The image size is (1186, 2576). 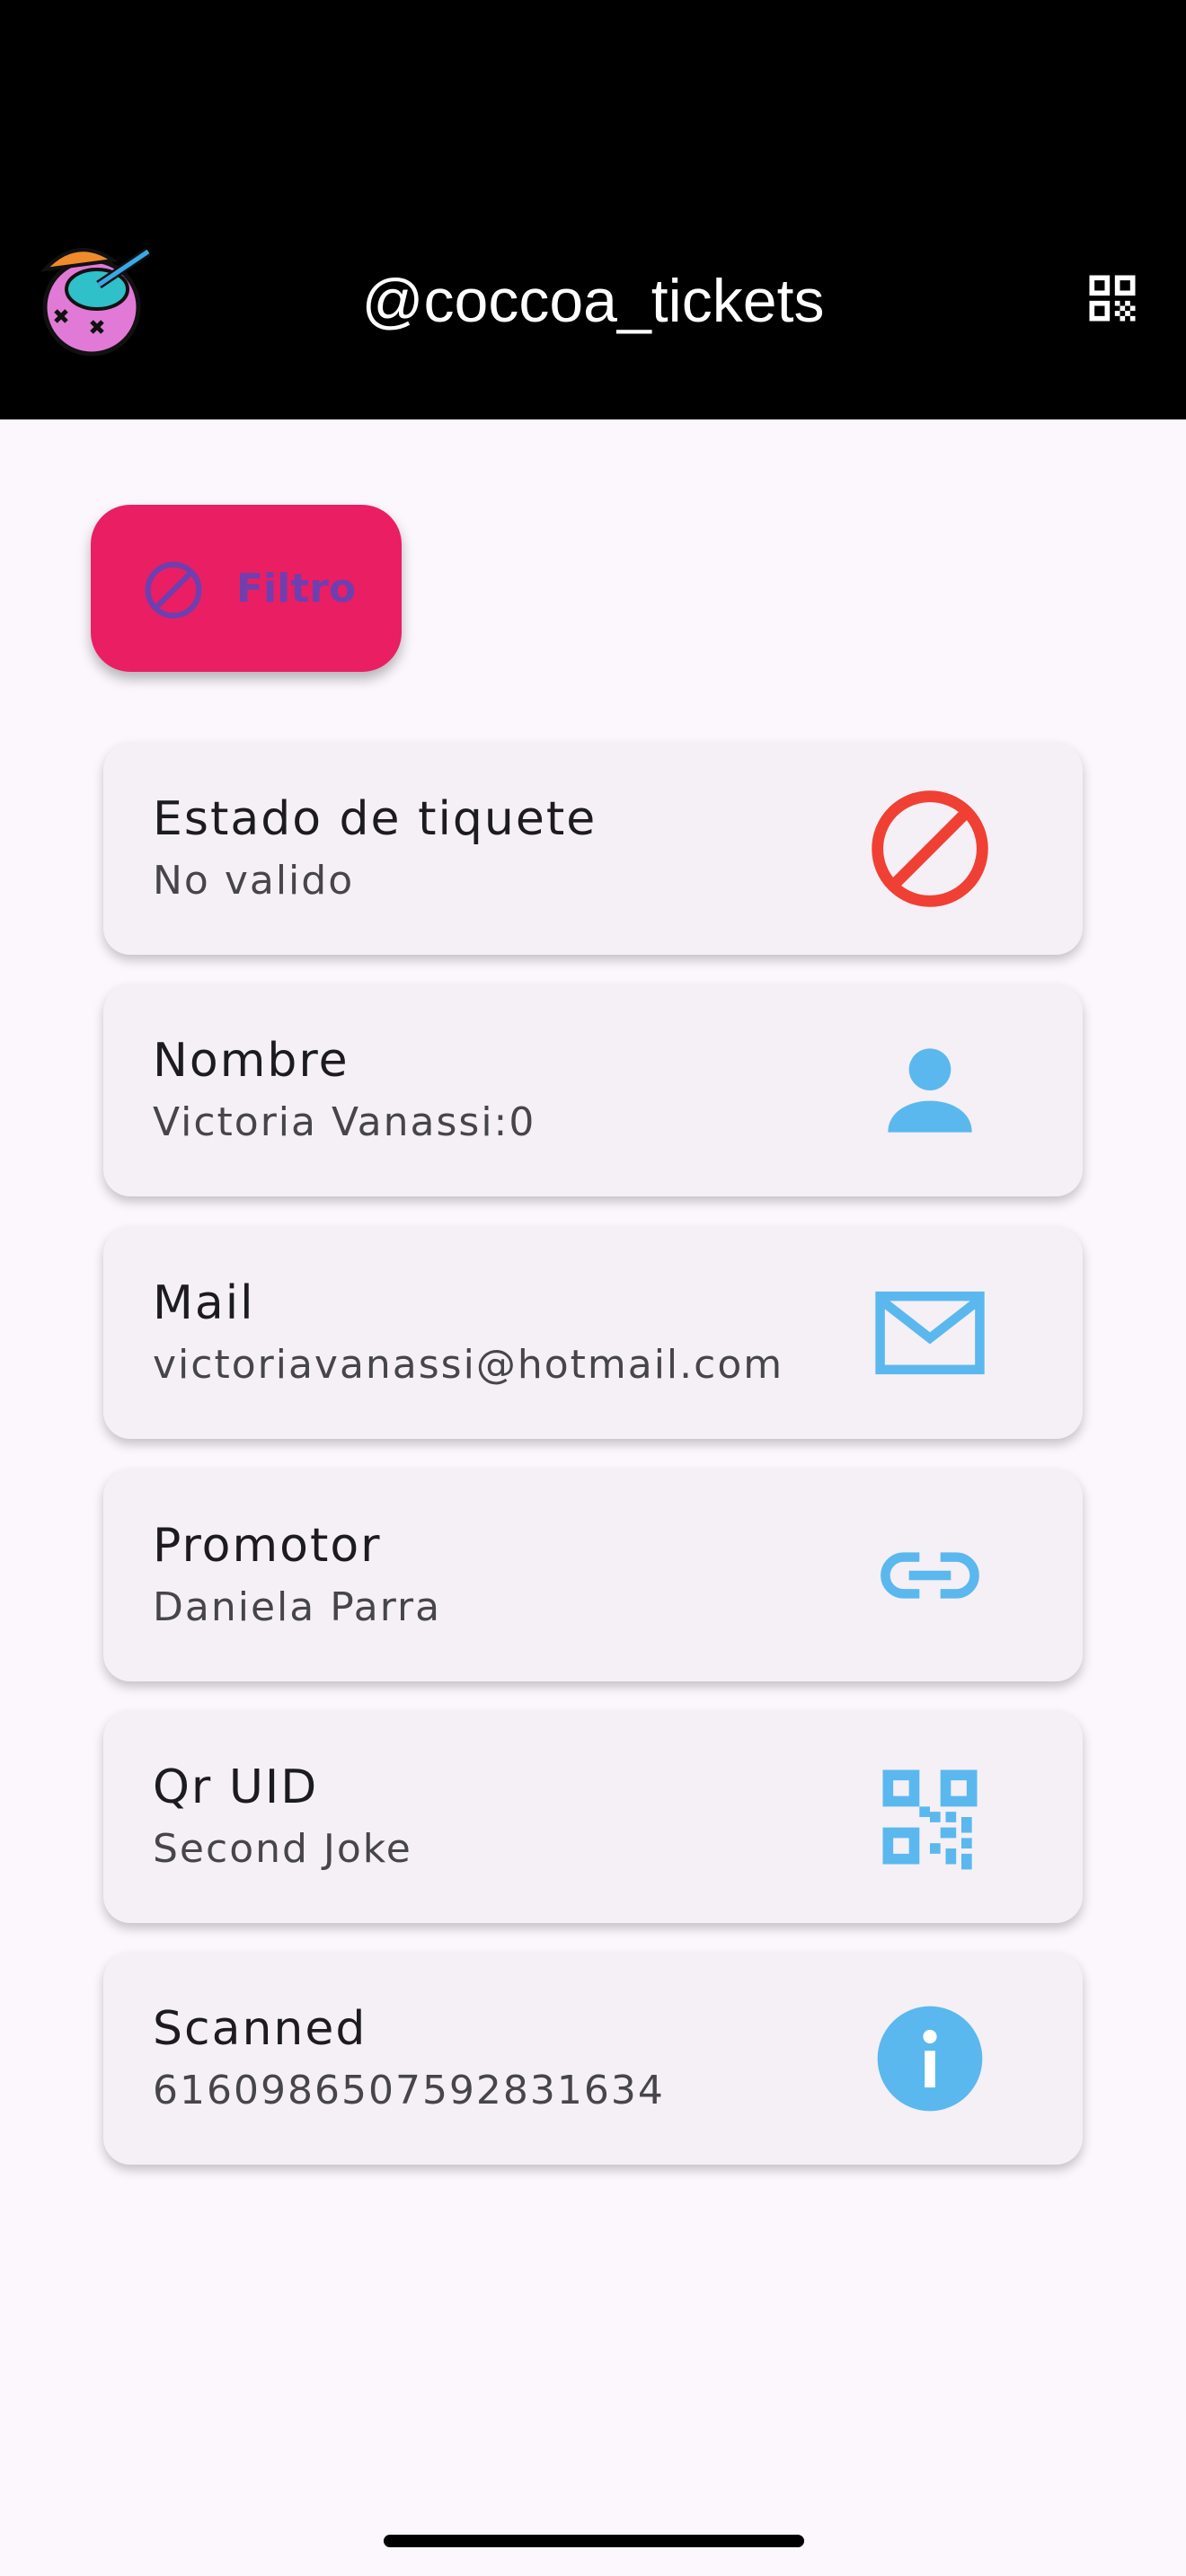 I want to click on card-label: Scanned, so click(x=260, y=2029).